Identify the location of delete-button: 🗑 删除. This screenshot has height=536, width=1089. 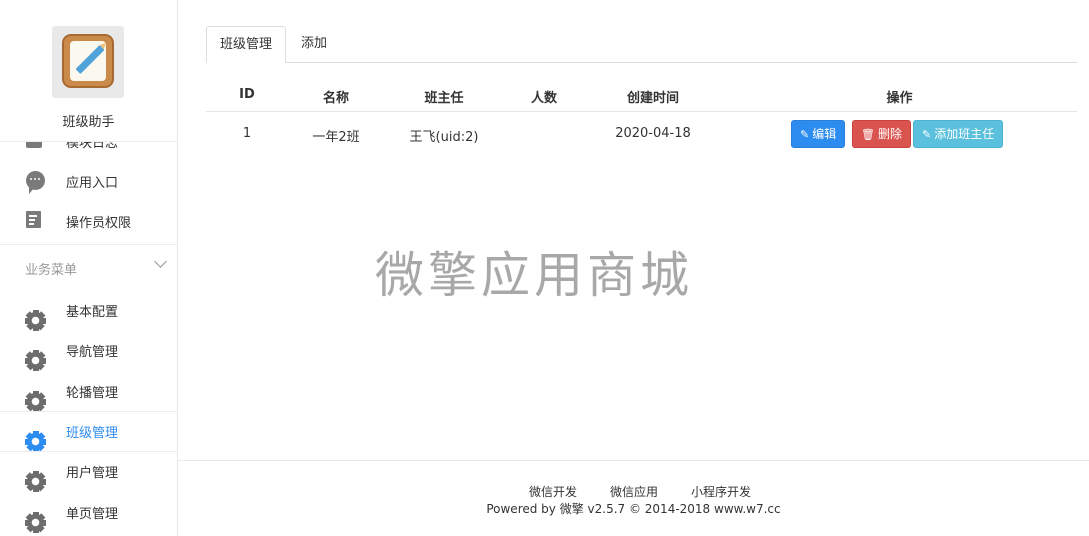
(881, 134).